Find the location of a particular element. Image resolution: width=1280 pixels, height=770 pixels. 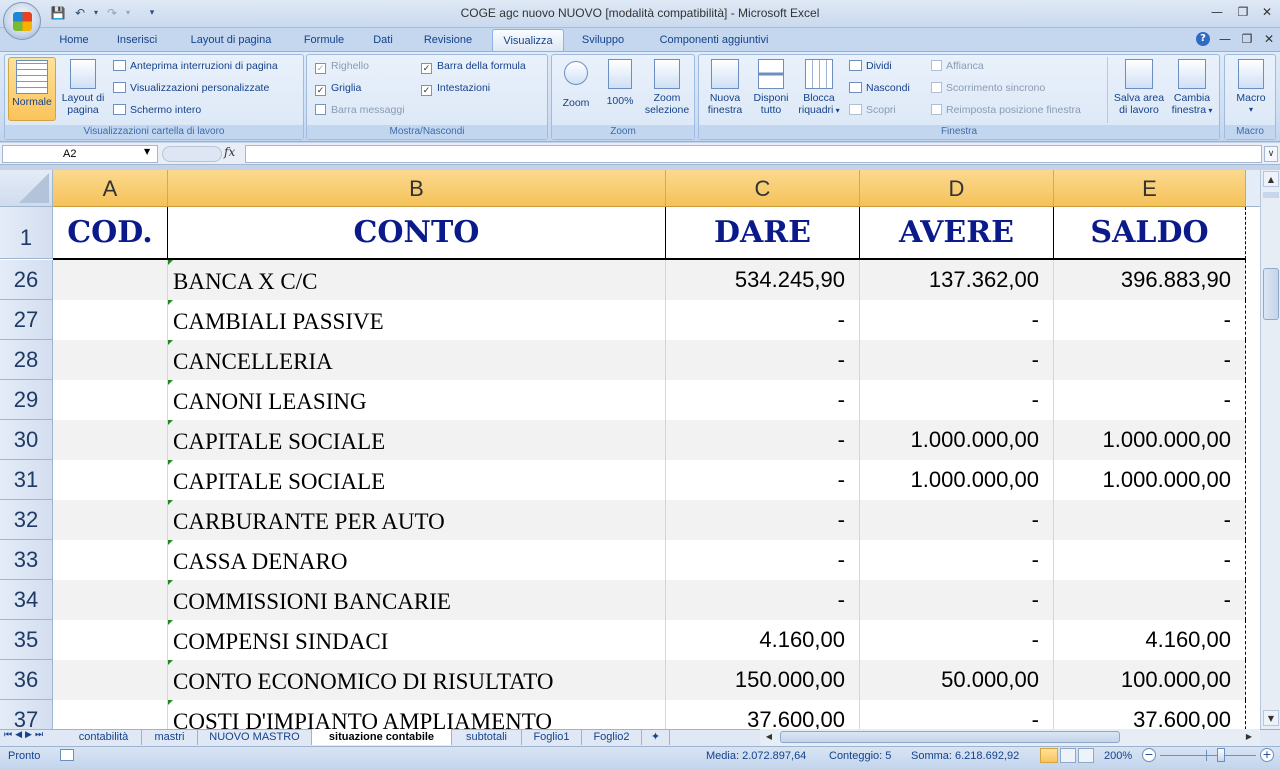

sheet-tab-mastri: mastri is located at coordinates (170, 737).